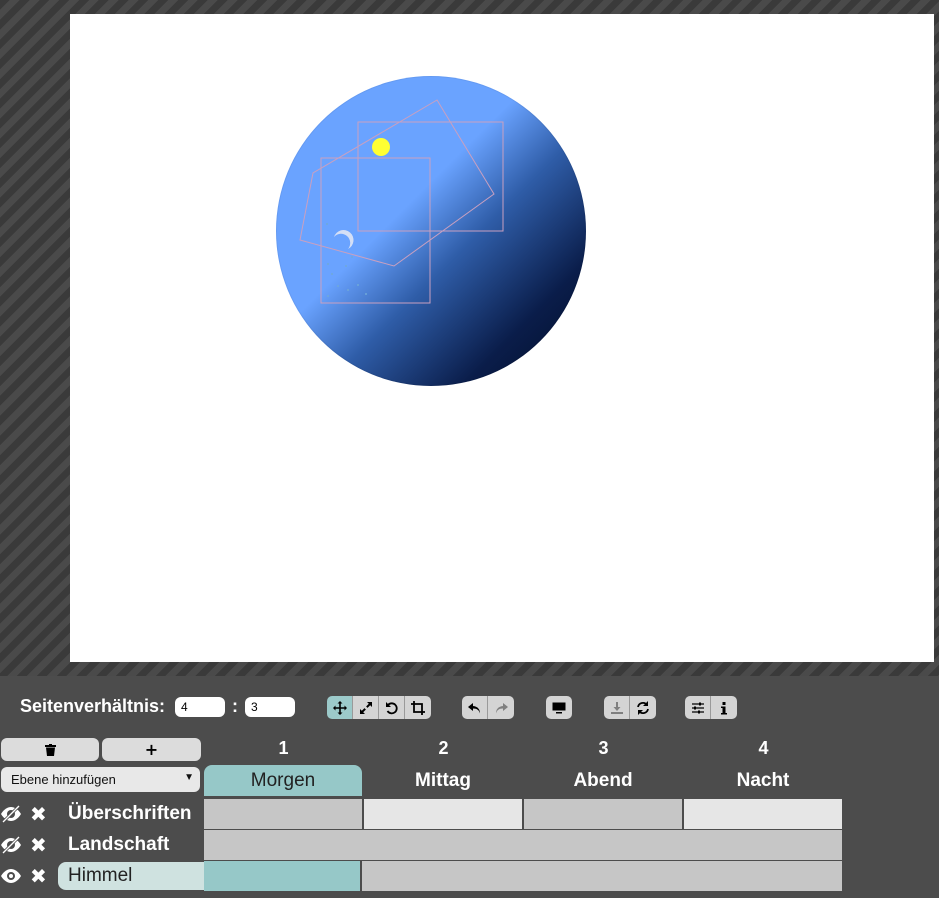 The height and width of the screenshot is (898, 939). What do you see at coordinates (189, 777) in the screenshot?
I see `dropdown-arrow-icon: ▼` at bounding box center [189, 777].